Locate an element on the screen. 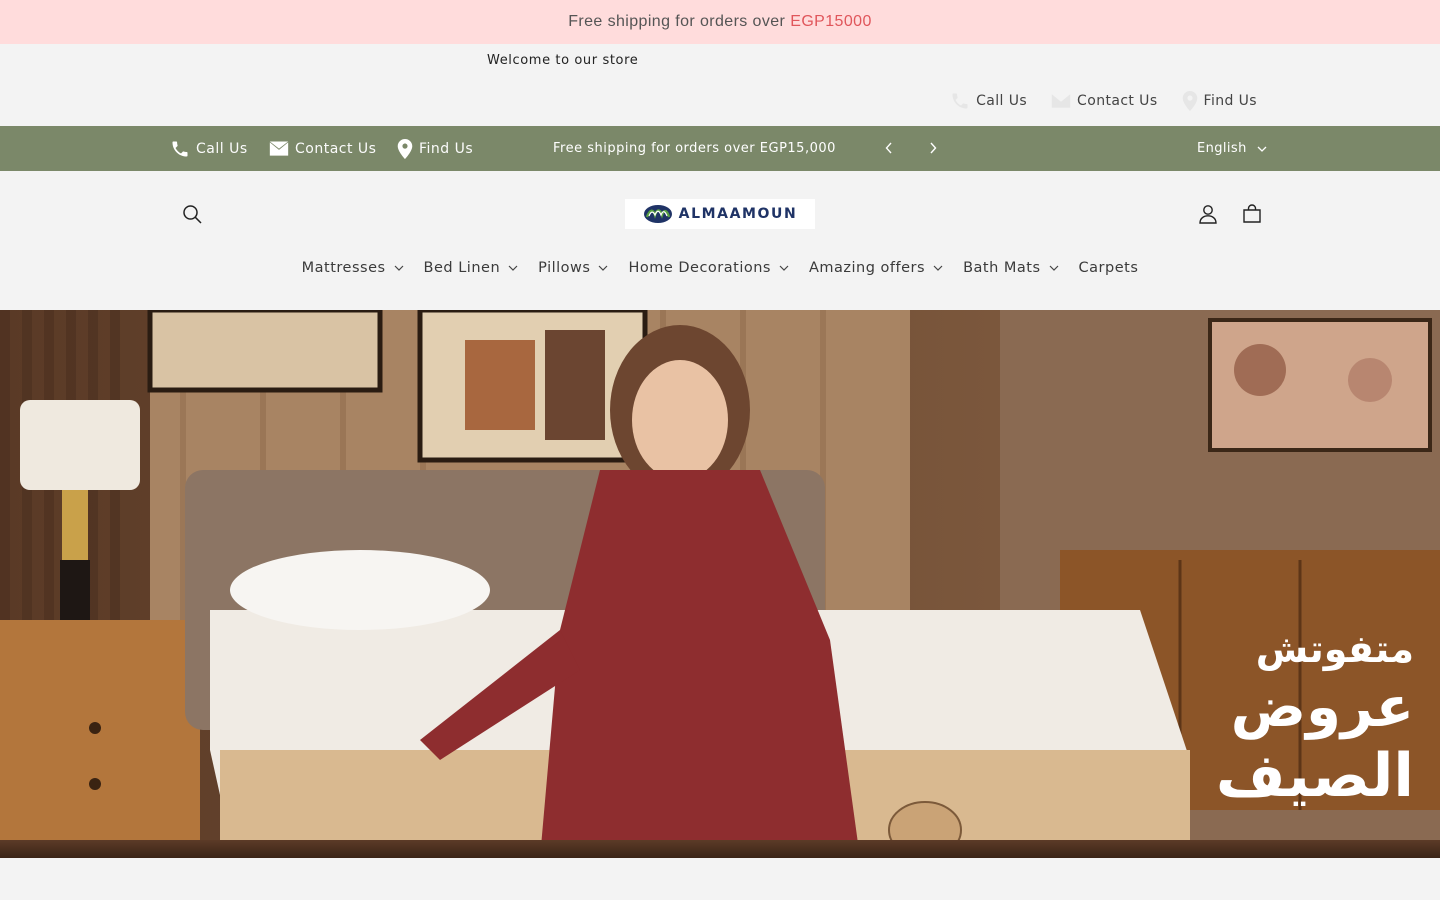  nav-bath-mats-label: Bath Mats is located at coordinates (1002, 268).